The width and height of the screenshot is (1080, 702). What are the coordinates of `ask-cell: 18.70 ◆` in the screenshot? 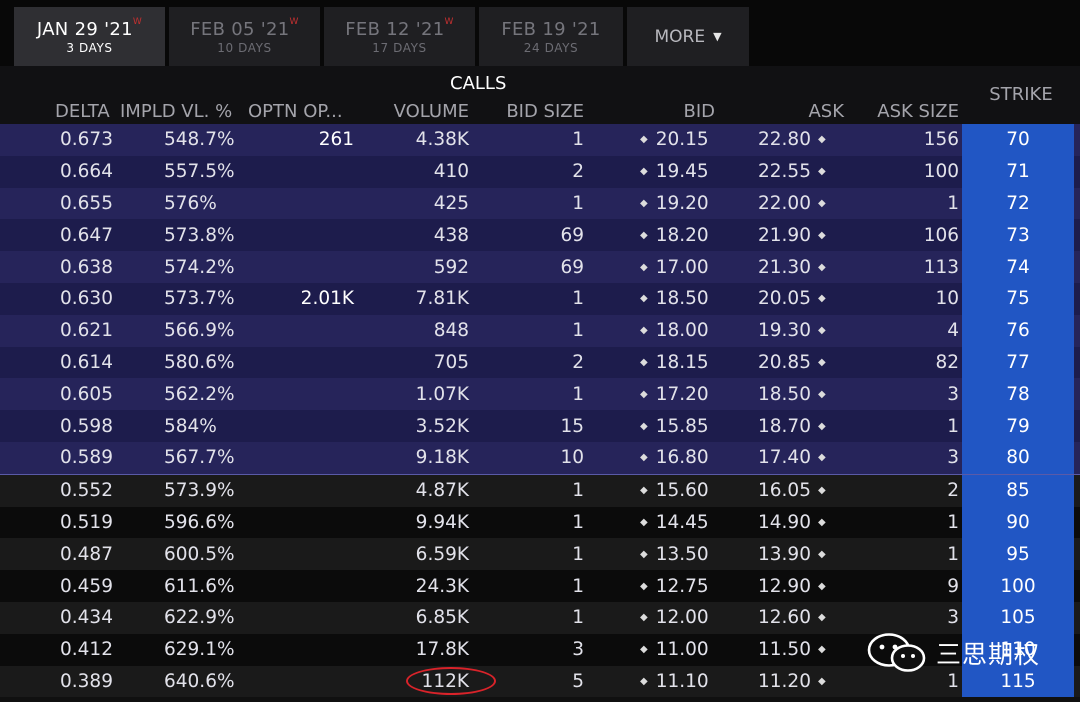 It's located at (792, 426).